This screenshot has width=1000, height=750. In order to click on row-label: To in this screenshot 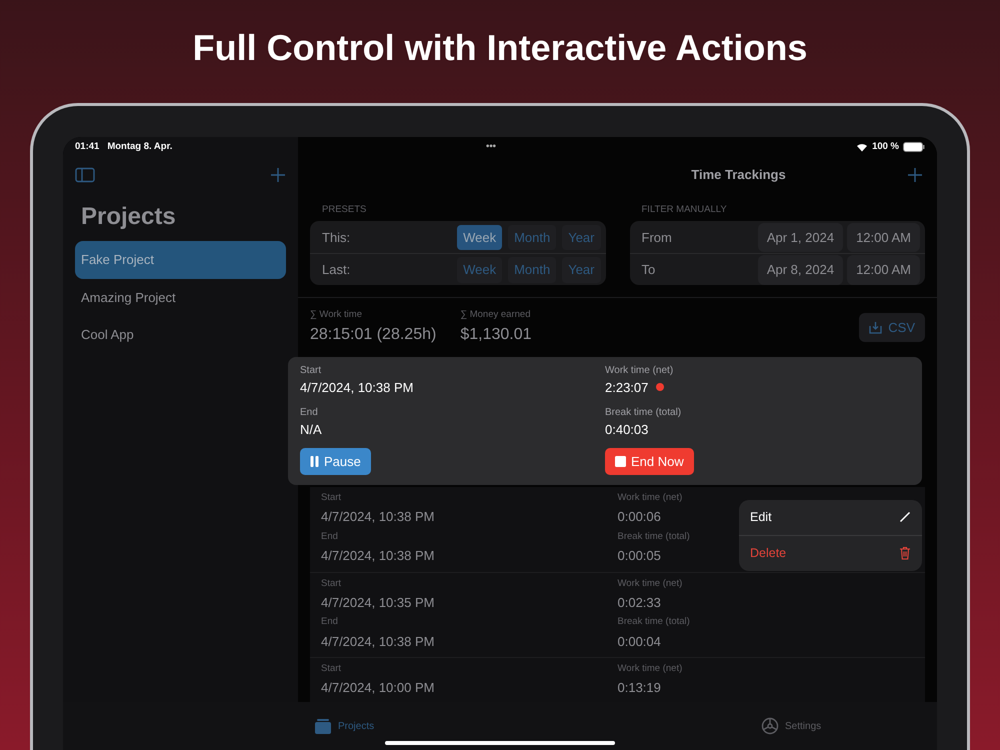, I will do `click(649, 270)`.